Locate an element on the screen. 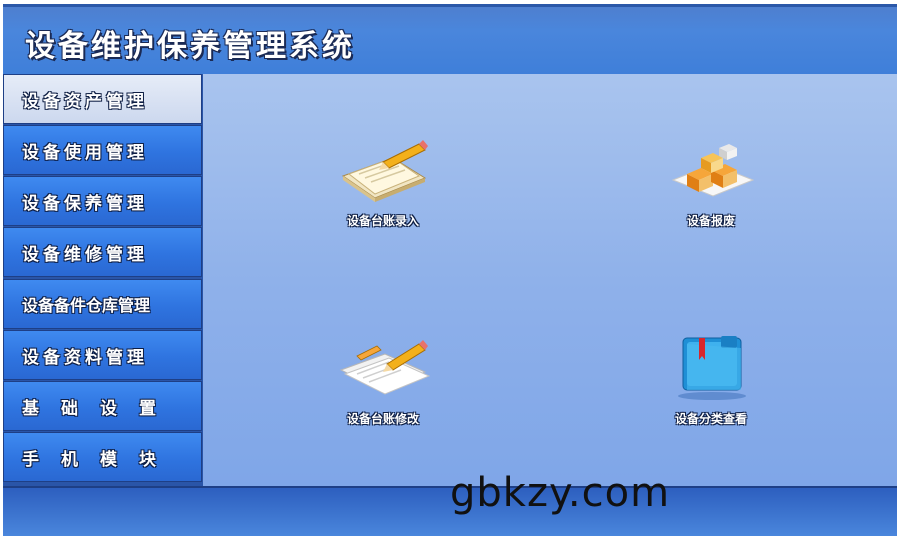 This screenshot has height=540, width=900. tile-label: 设备报废 is located at coordinates (710, 221).